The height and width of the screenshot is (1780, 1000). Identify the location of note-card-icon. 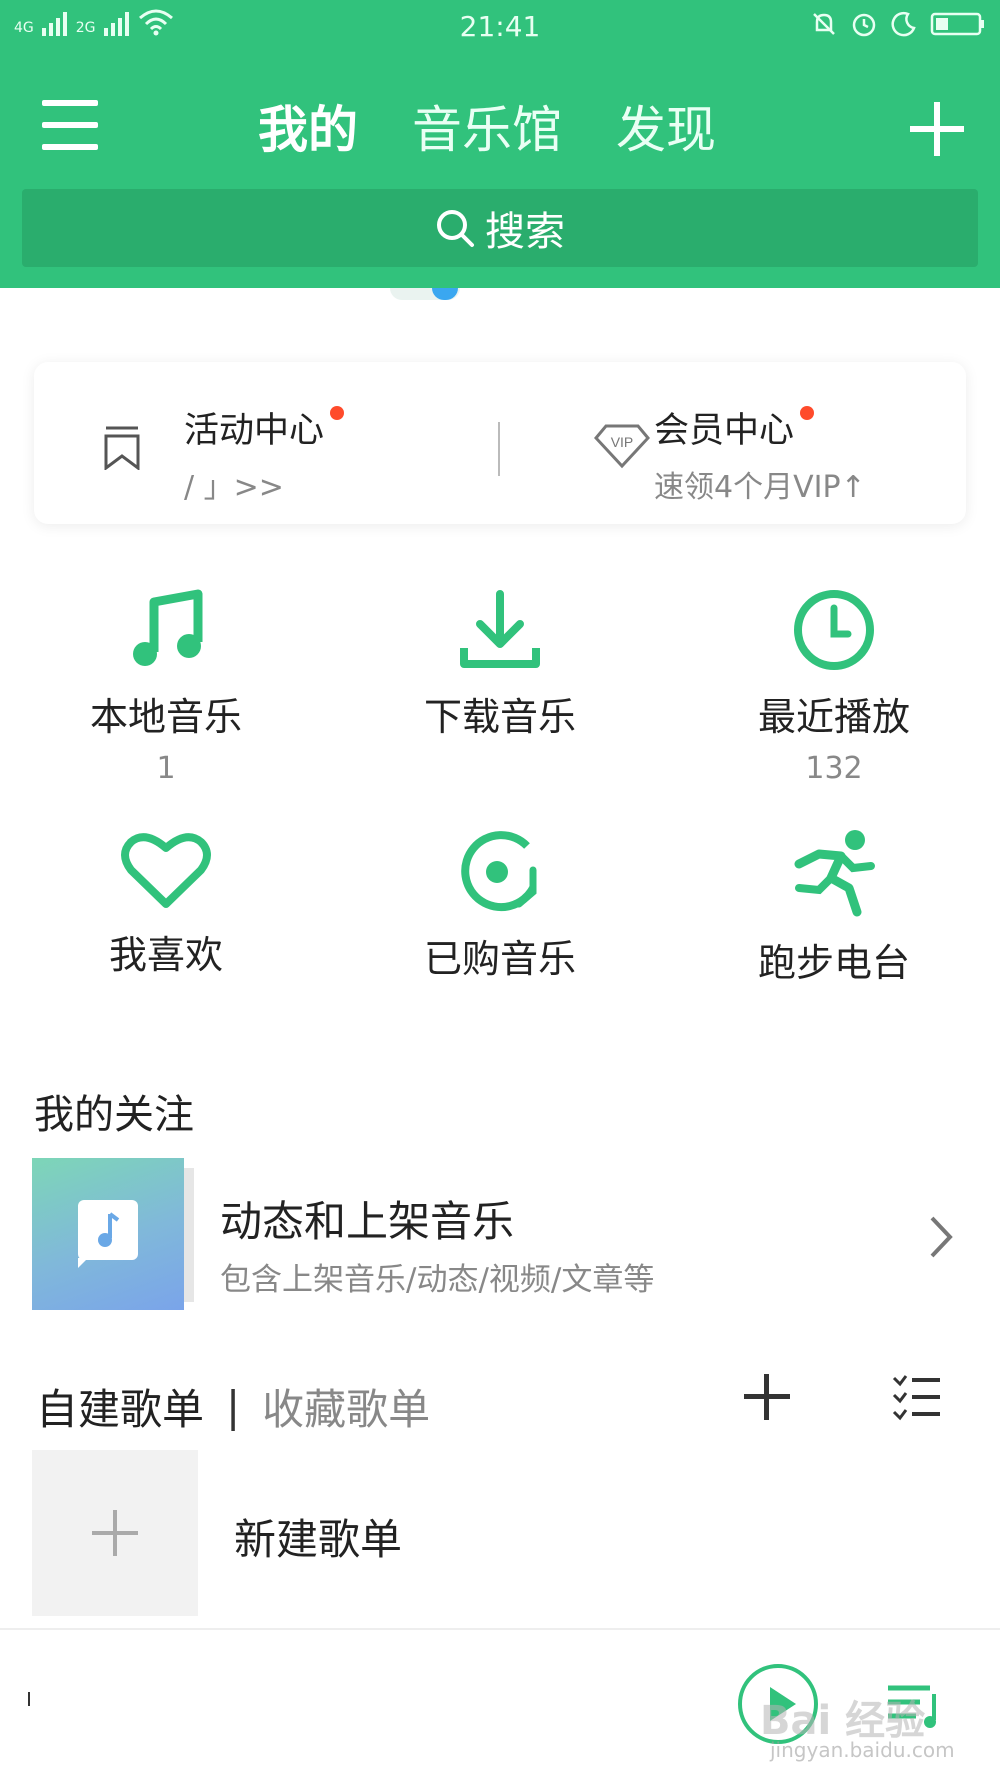
(108, 1230).